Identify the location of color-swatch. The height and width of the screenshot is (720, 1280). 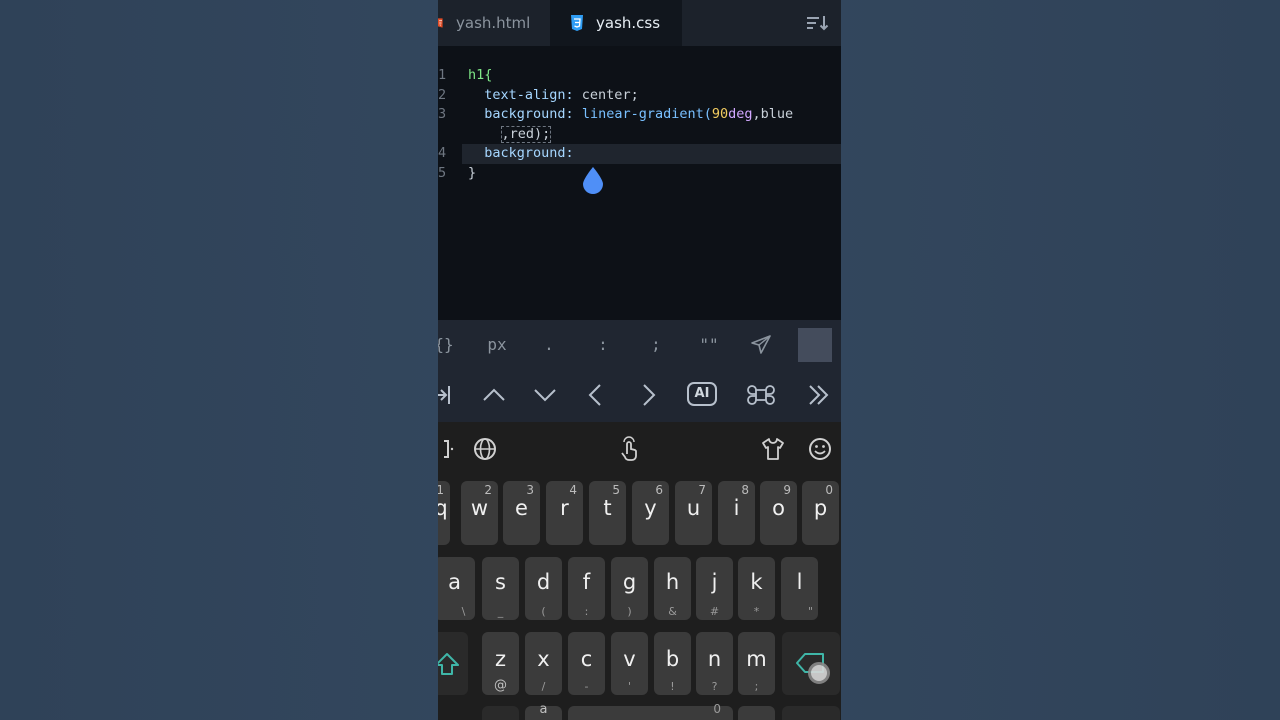
(815, 345).